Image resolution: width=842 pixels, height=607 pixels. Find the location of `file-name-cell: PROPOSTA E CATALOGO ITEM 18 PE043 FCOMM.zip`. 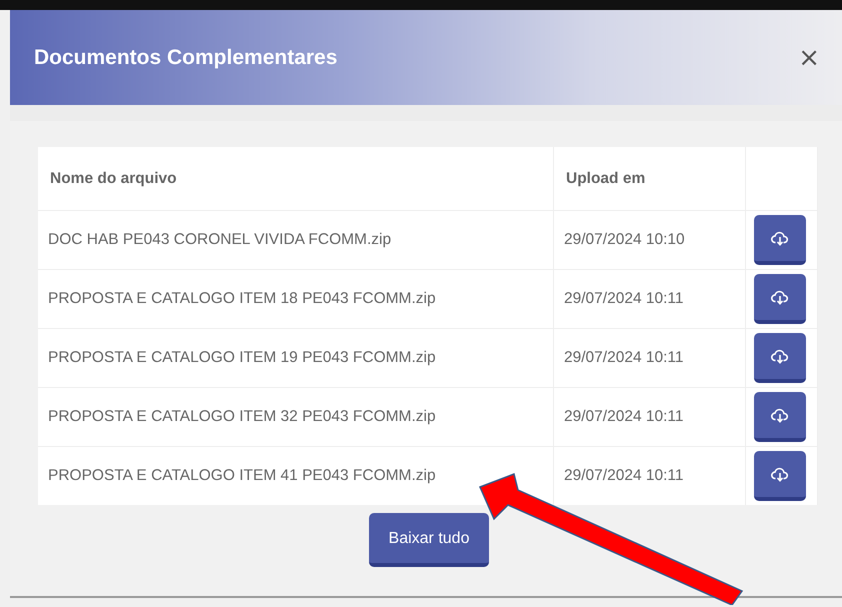

file-name-cell: PROPOSTA E CATALOGO ITEM 18 PE043 FCOMM.zip is located at coordinates (296, 298).